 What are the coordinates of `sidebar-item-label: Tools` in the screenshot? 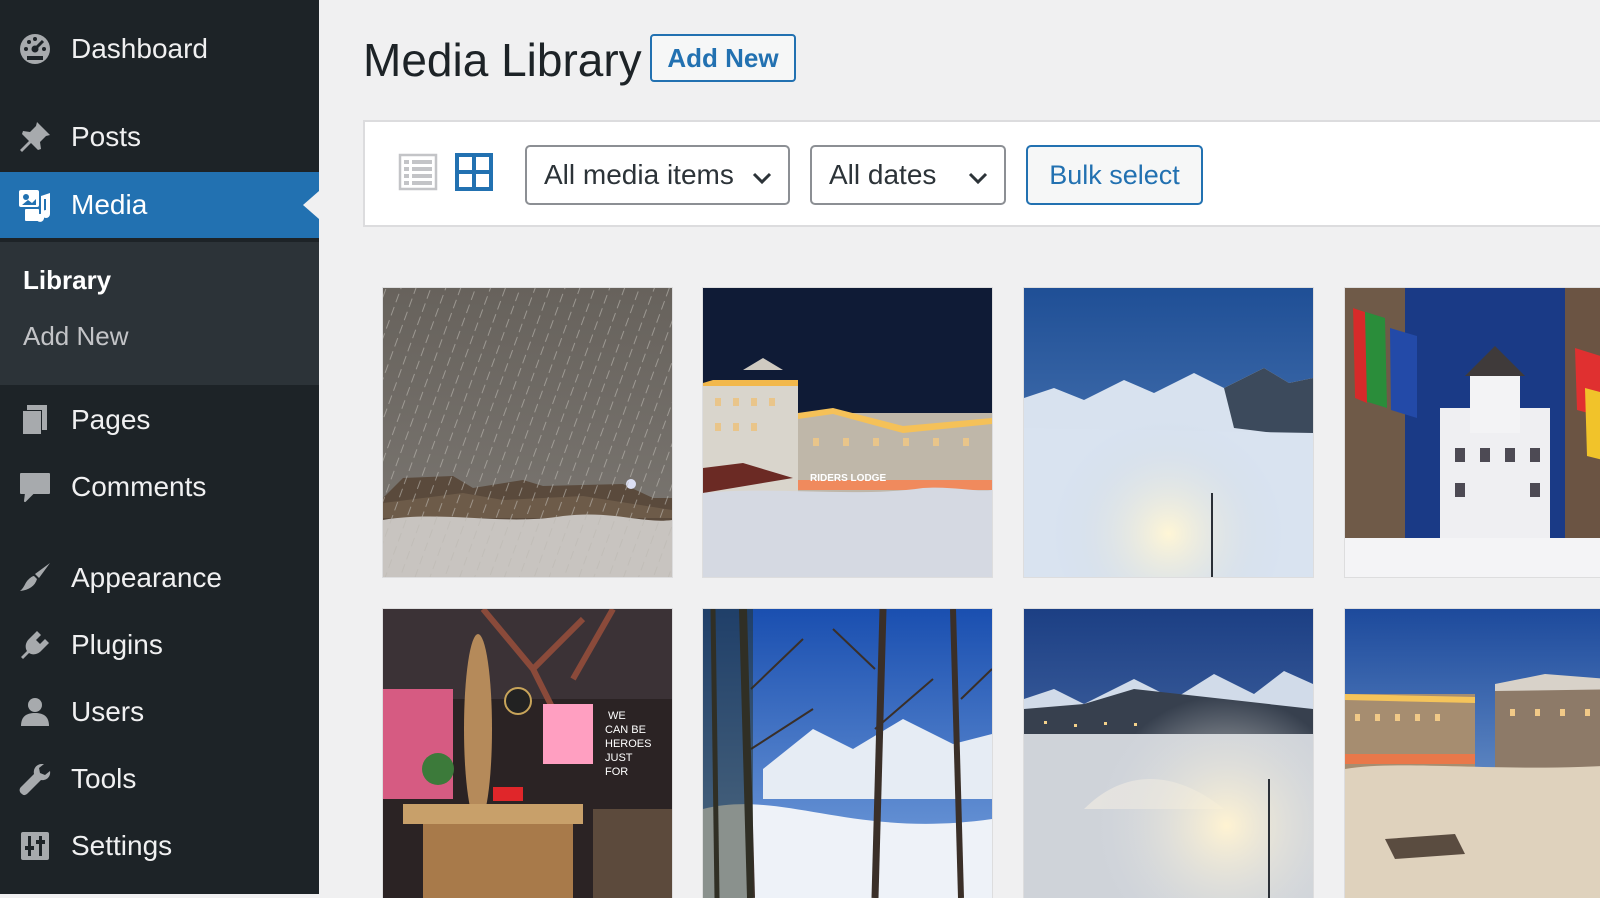 It's located at (104, 778).